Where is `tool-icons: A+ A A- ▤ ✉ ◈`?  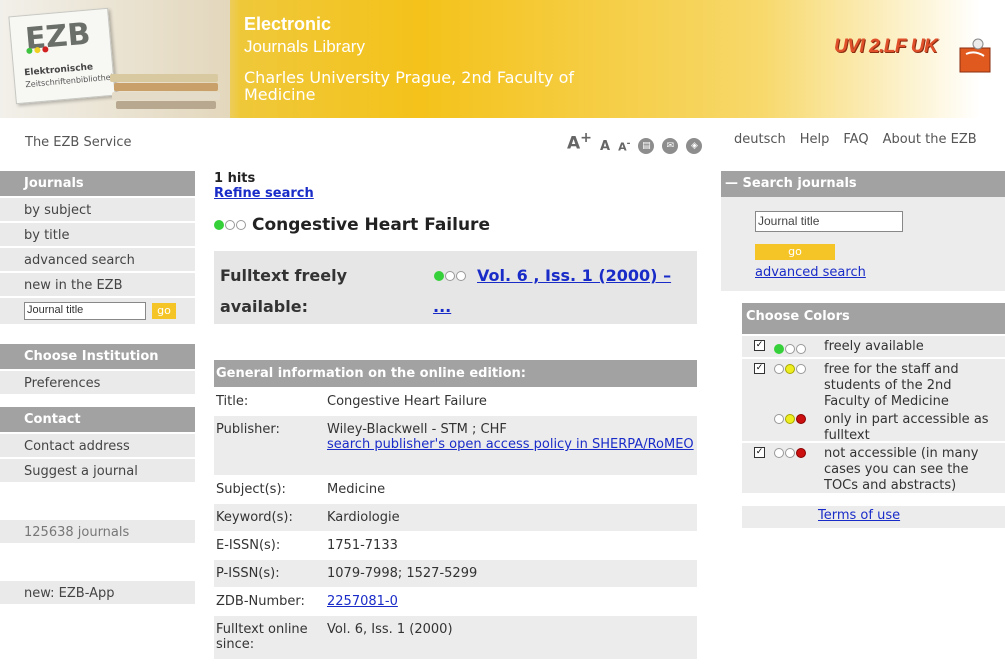 tool-icons: A+ A A- ▤ ✉ ◈ is located at coordinates (635, 142).